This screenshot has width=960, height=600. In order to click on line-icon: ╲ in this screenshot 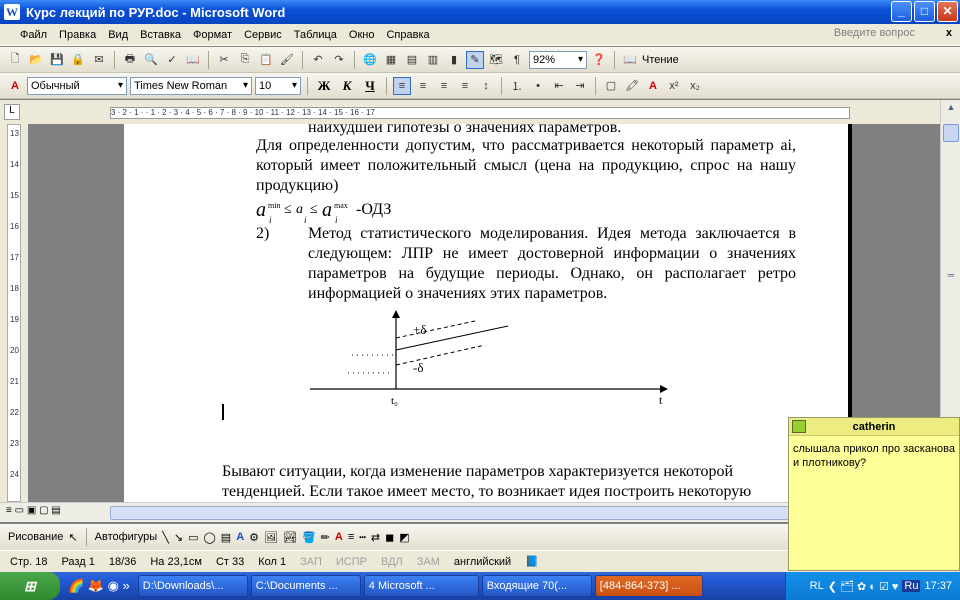, I will do `click(165, 537)`.